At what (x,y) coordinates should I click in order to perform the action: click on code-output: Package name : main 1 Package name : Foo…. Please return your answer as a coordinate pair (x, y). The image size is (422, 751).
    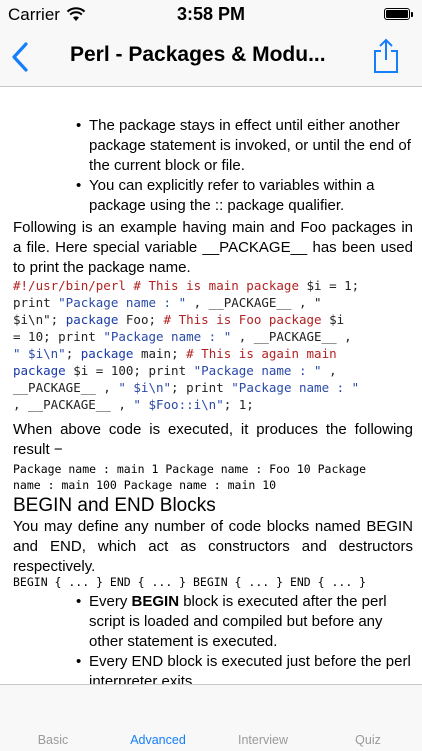
    Looking at the image, I should click on (213, 477).